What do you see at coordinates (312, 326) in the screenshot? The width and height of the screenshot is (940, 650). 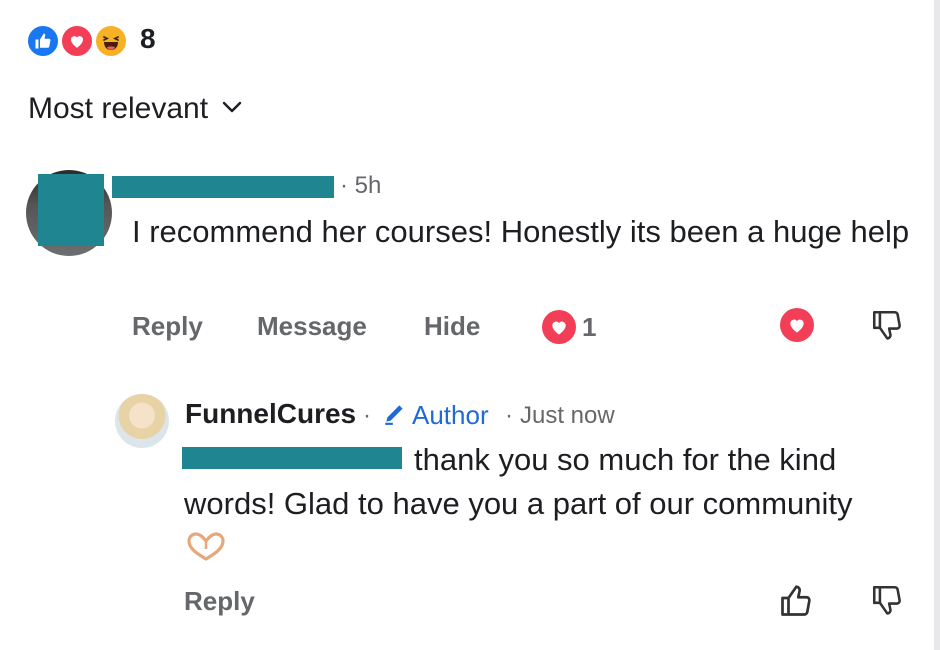 I see `message-button: Message` at bounding box center [312, 326].